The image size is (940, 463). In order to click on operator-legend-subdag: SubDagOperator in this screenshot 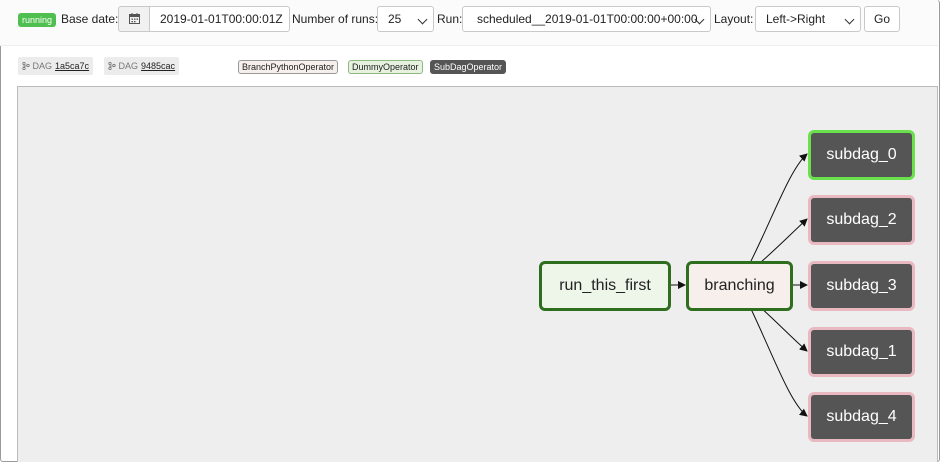, I will do `click(468, 67)`.